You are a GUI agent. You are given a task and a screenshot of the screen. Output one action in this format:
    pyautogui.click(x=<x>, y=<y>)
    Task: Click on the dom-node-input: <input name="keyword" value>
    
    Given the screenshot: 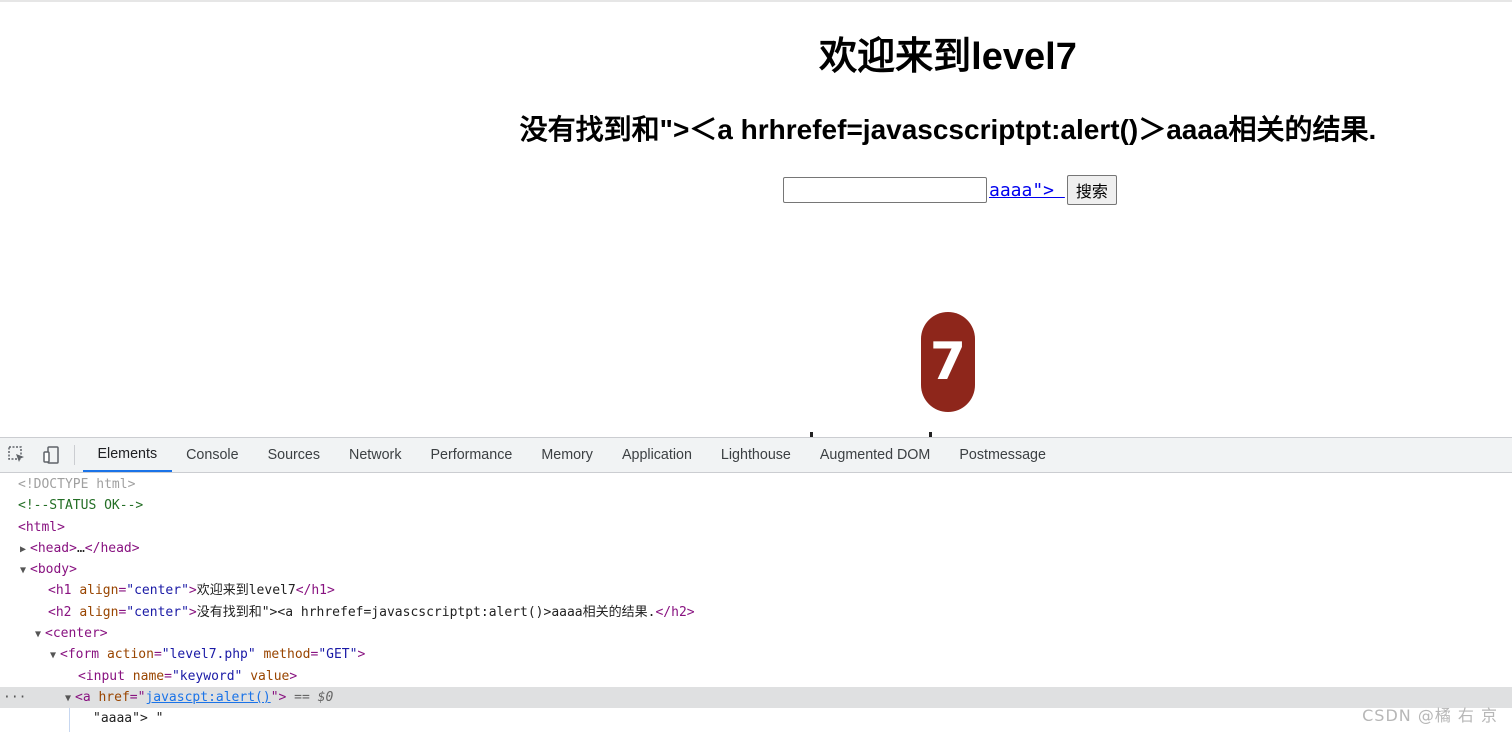 What is the action you would take?
    pyautogui.click(x=756, y=676)
    